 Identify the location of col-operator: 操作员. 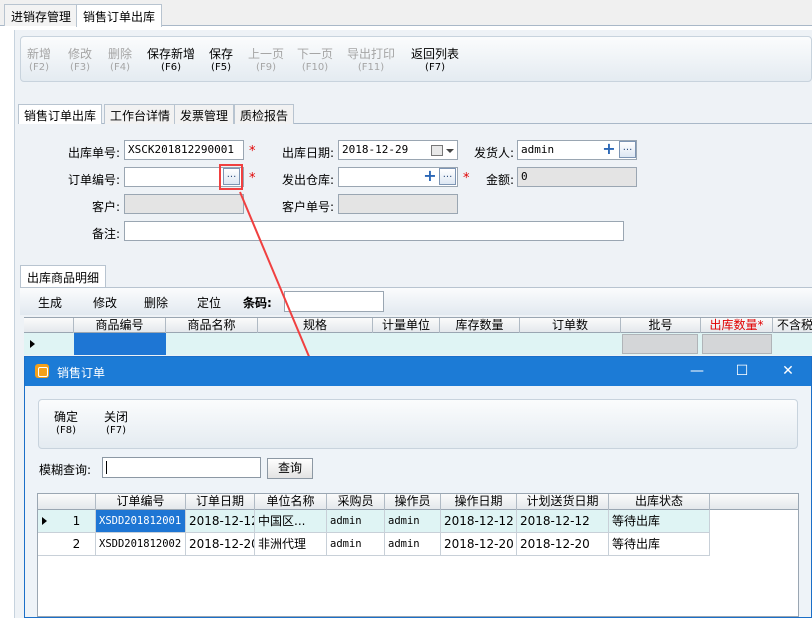
(413, 502).